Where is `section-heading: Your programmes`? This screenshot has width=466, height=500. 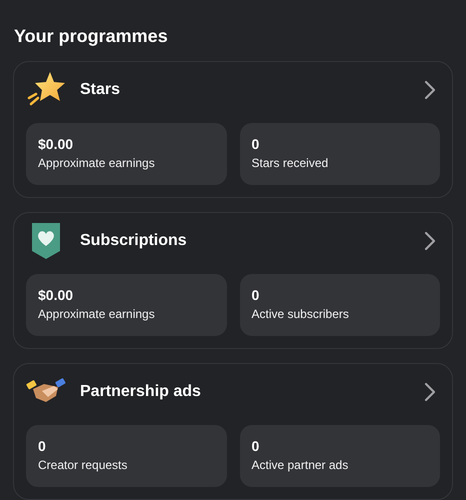 section-heading: Your programmes is located at coordinates (91, 36).